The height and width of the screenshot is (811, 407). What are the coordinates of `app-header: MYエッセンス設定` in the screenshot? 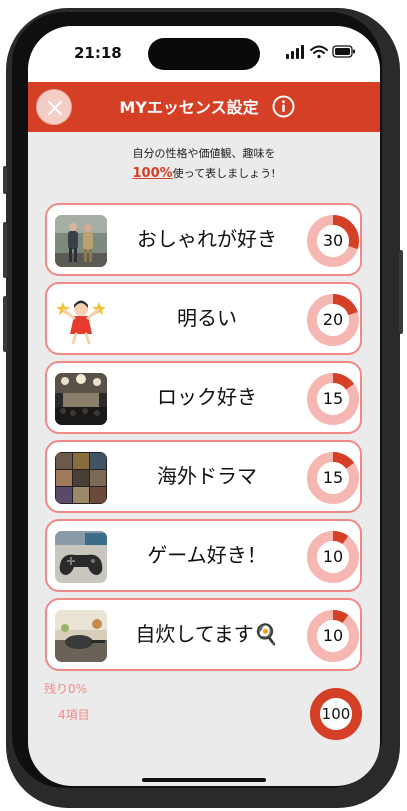 It's located at (204, 107).